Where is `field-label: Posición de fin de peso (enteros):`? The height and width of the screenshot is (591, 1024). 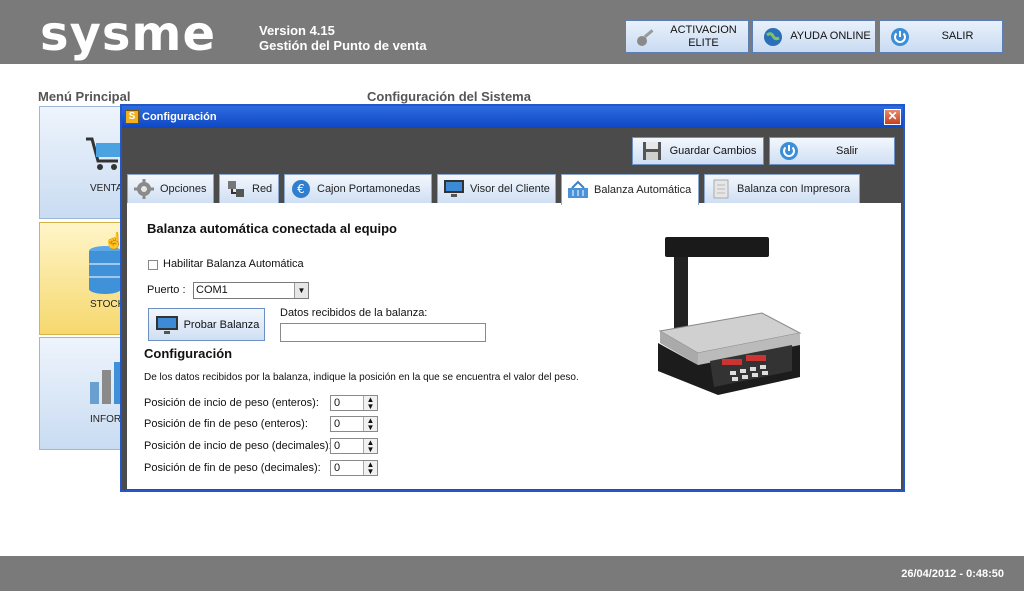
field-label: Posición de fin de peso (enteros): is located at coordinates (226, 424).